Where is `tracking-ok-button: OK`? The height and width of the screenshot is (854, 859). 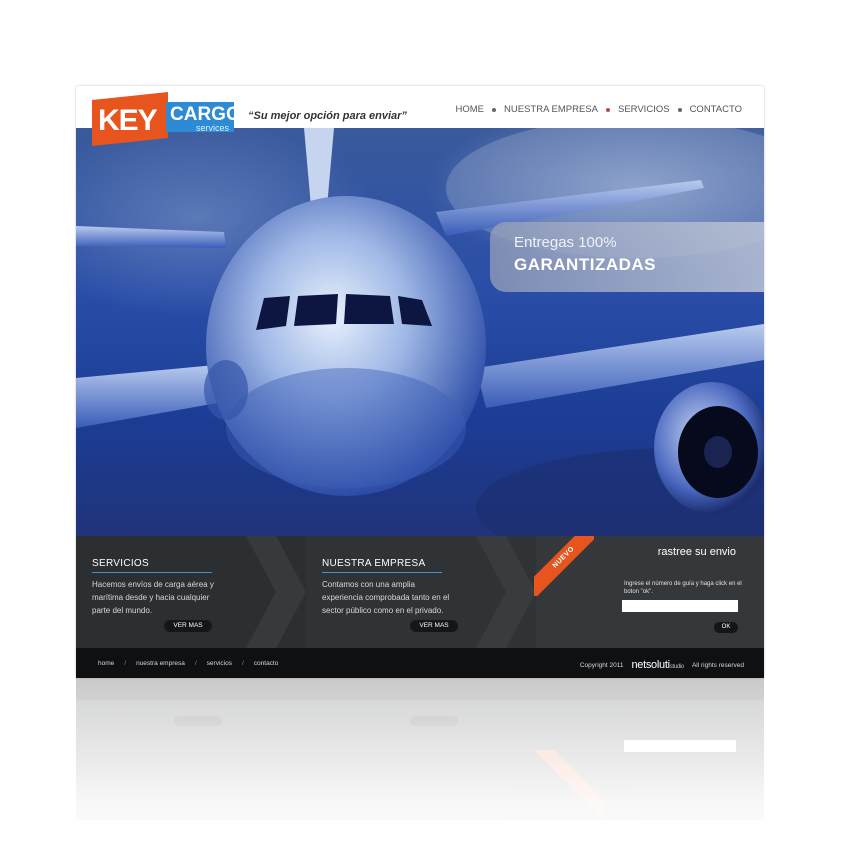
tracking-ok-button: OK is located at coordinates (726, 627).